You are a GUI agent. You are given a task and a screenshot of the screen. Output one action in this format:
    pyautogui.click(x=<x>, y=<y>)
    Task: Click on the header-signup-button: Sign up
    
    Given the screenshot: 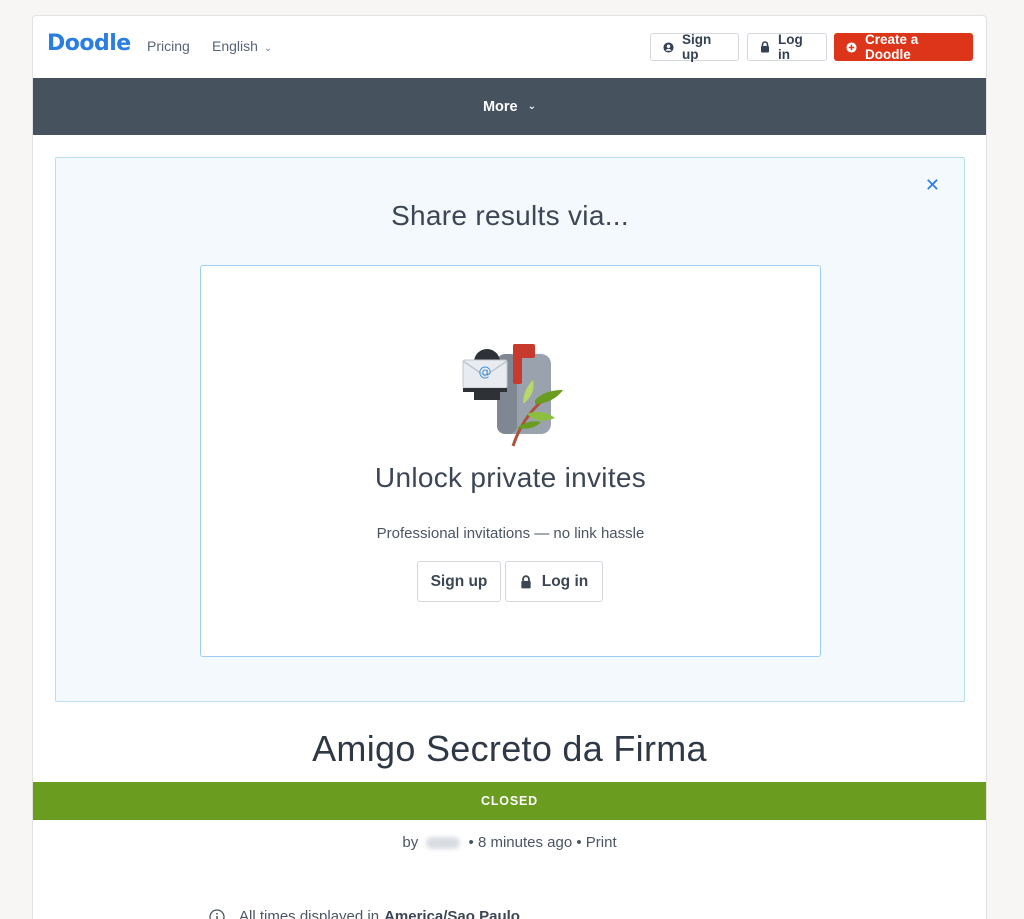 What is the action you would take?
    pyautogui.click(x=694, y=47)
    